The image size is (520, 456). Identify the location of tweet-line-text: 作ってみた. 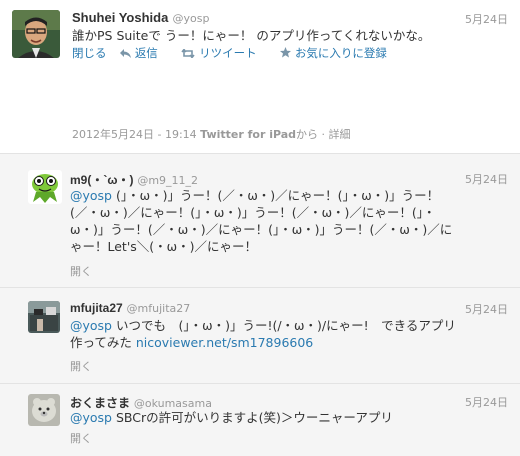
(103, 342).